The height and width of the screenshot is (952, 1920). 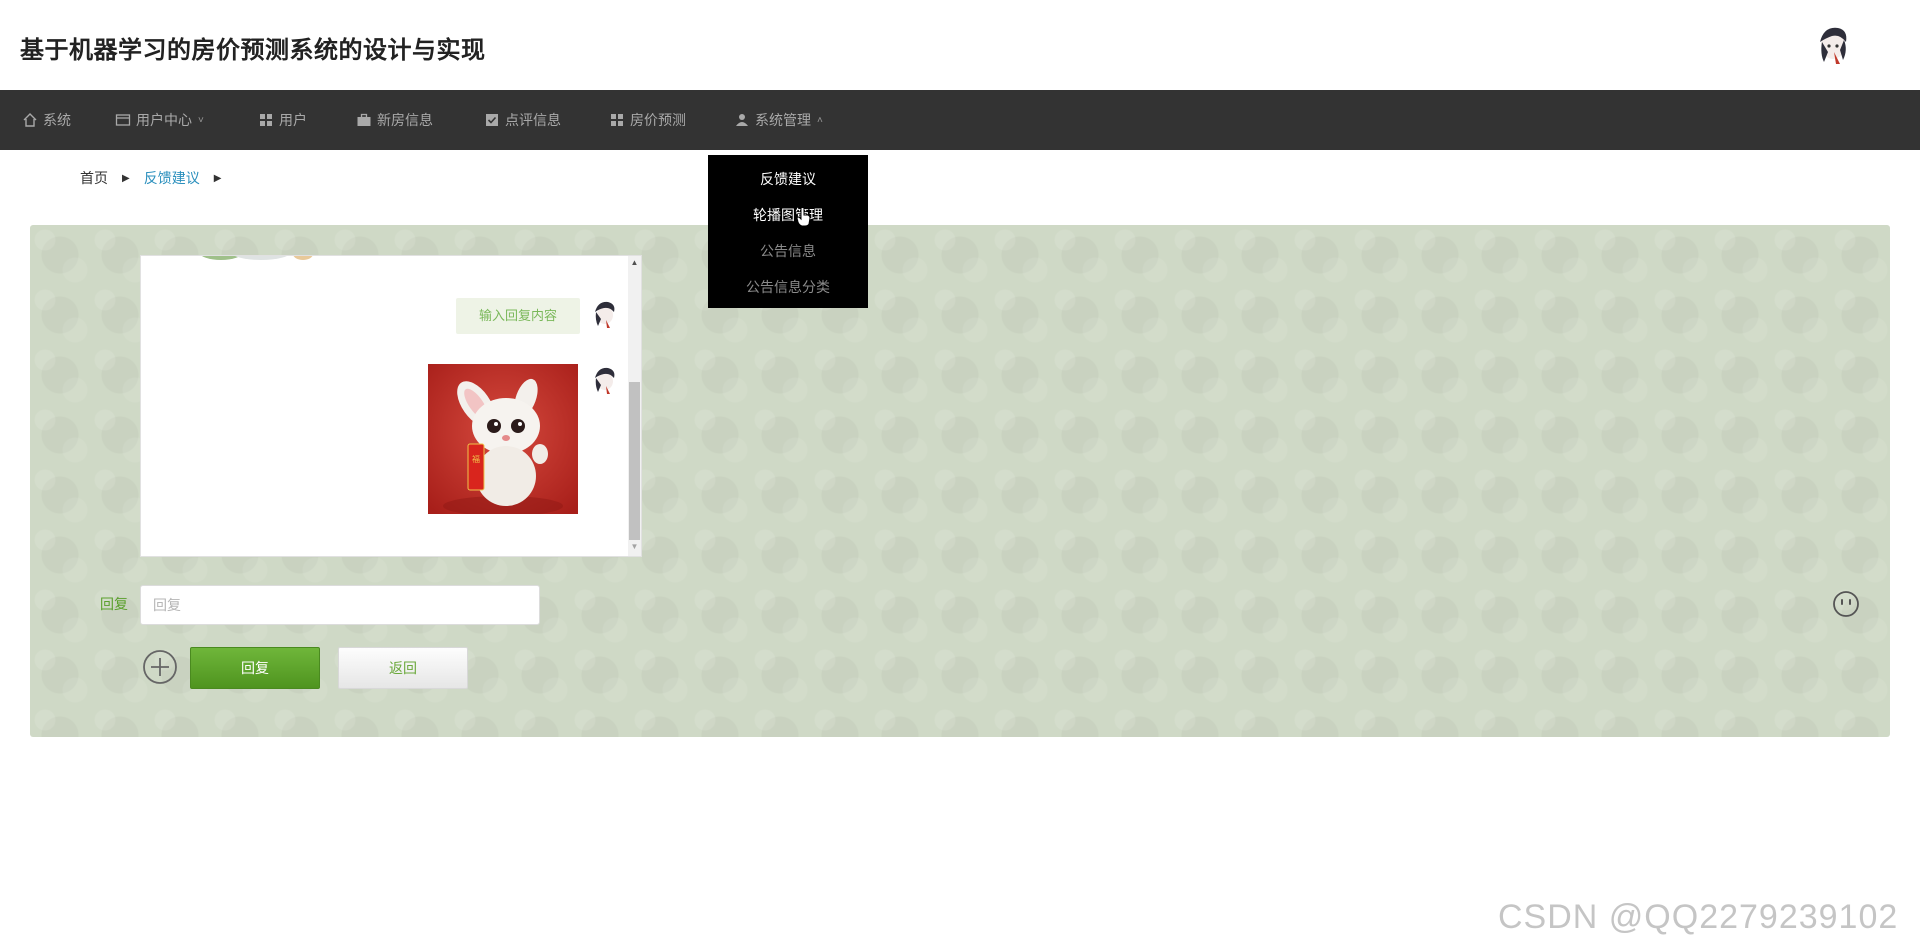 I want to click on home-icon, so click(x=30, y=120).